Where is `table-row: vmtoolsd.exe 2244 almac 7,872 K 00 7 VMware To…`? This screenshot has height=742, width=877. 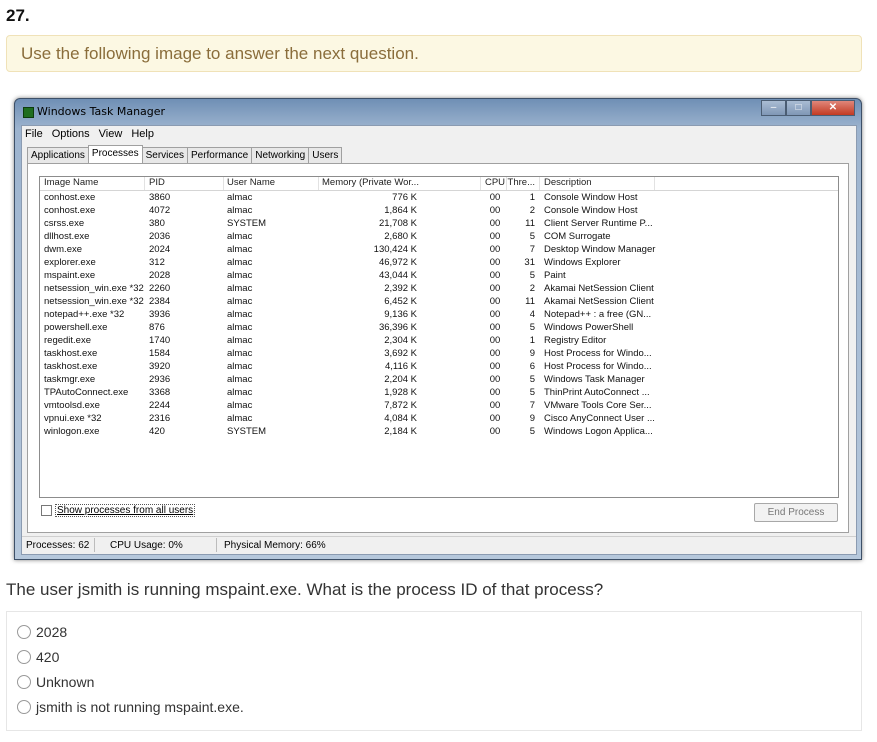 table-row: vmtoolsd.exe 2244 almac 7,872 K 00 7 VMware To… is located at coordinates (439, 405).